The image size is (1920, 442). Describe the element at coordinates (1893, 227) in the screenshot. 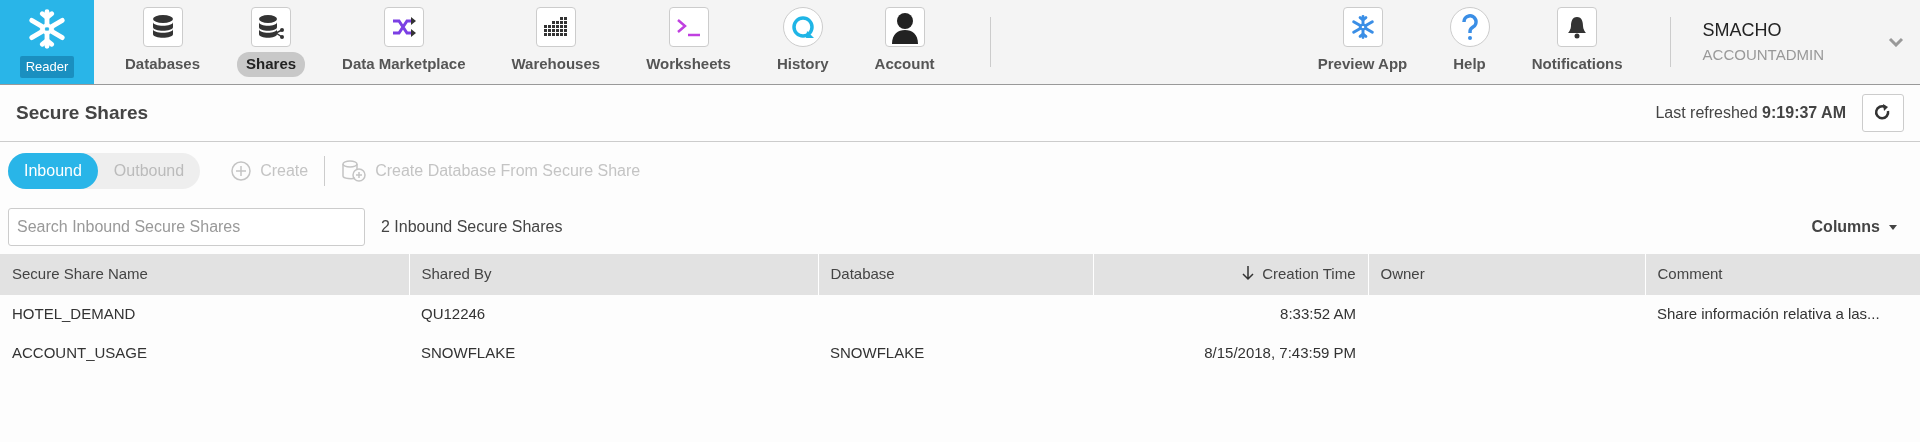

I see `caret-down-icon` at that location.